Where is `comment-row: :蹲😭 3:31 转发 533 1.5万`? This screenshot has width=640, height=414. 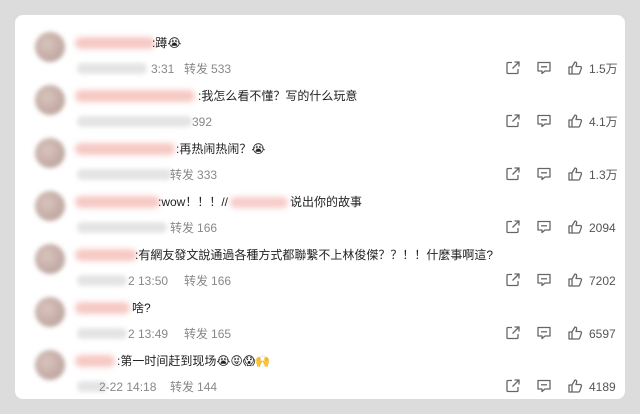 comment-row: :蹲😭 3:31 转发 533 1.5万 is located at coordinates (320, 49).